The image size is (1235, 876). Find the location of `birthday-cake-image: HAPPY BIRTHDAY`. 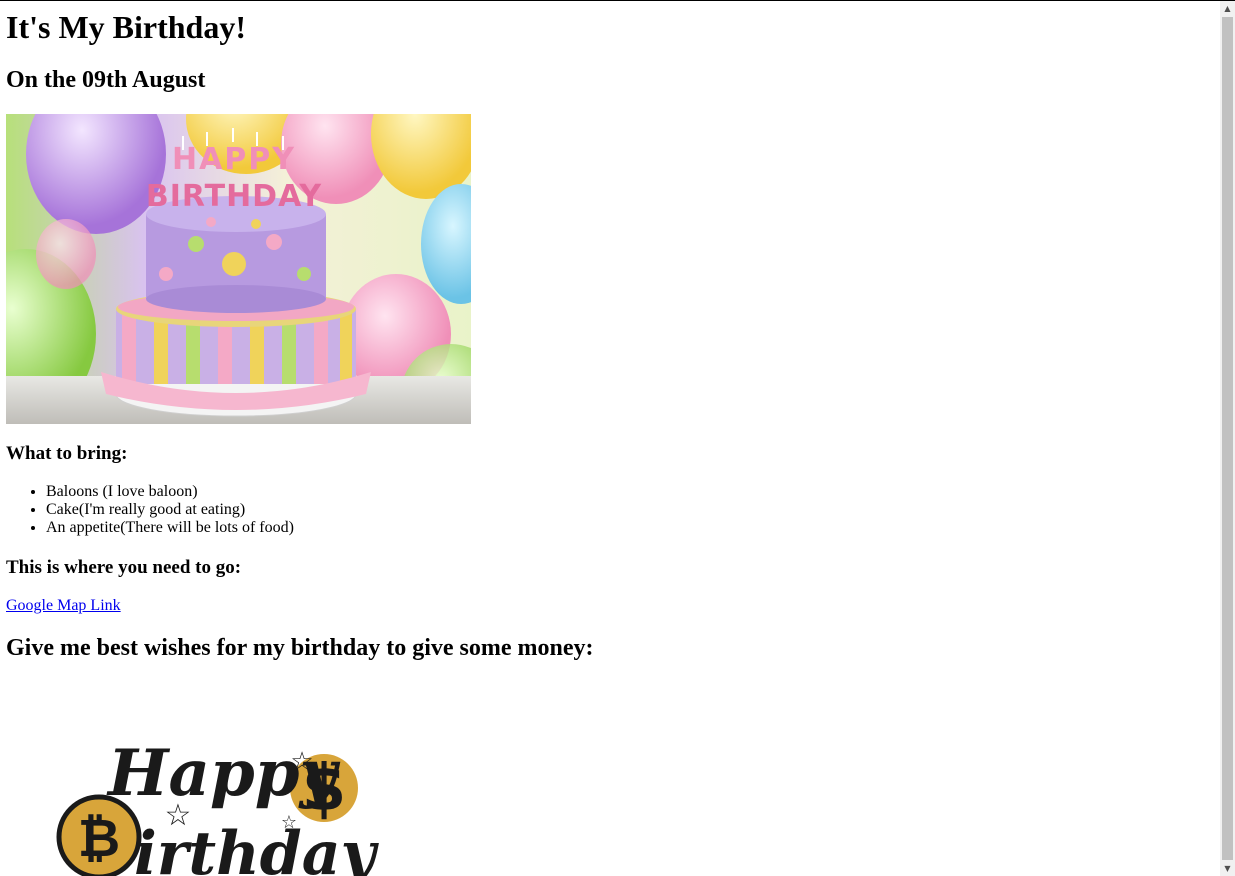

birthday-cake-image: HAPPY BIRTHDAY is located at coordinates (238, 269).